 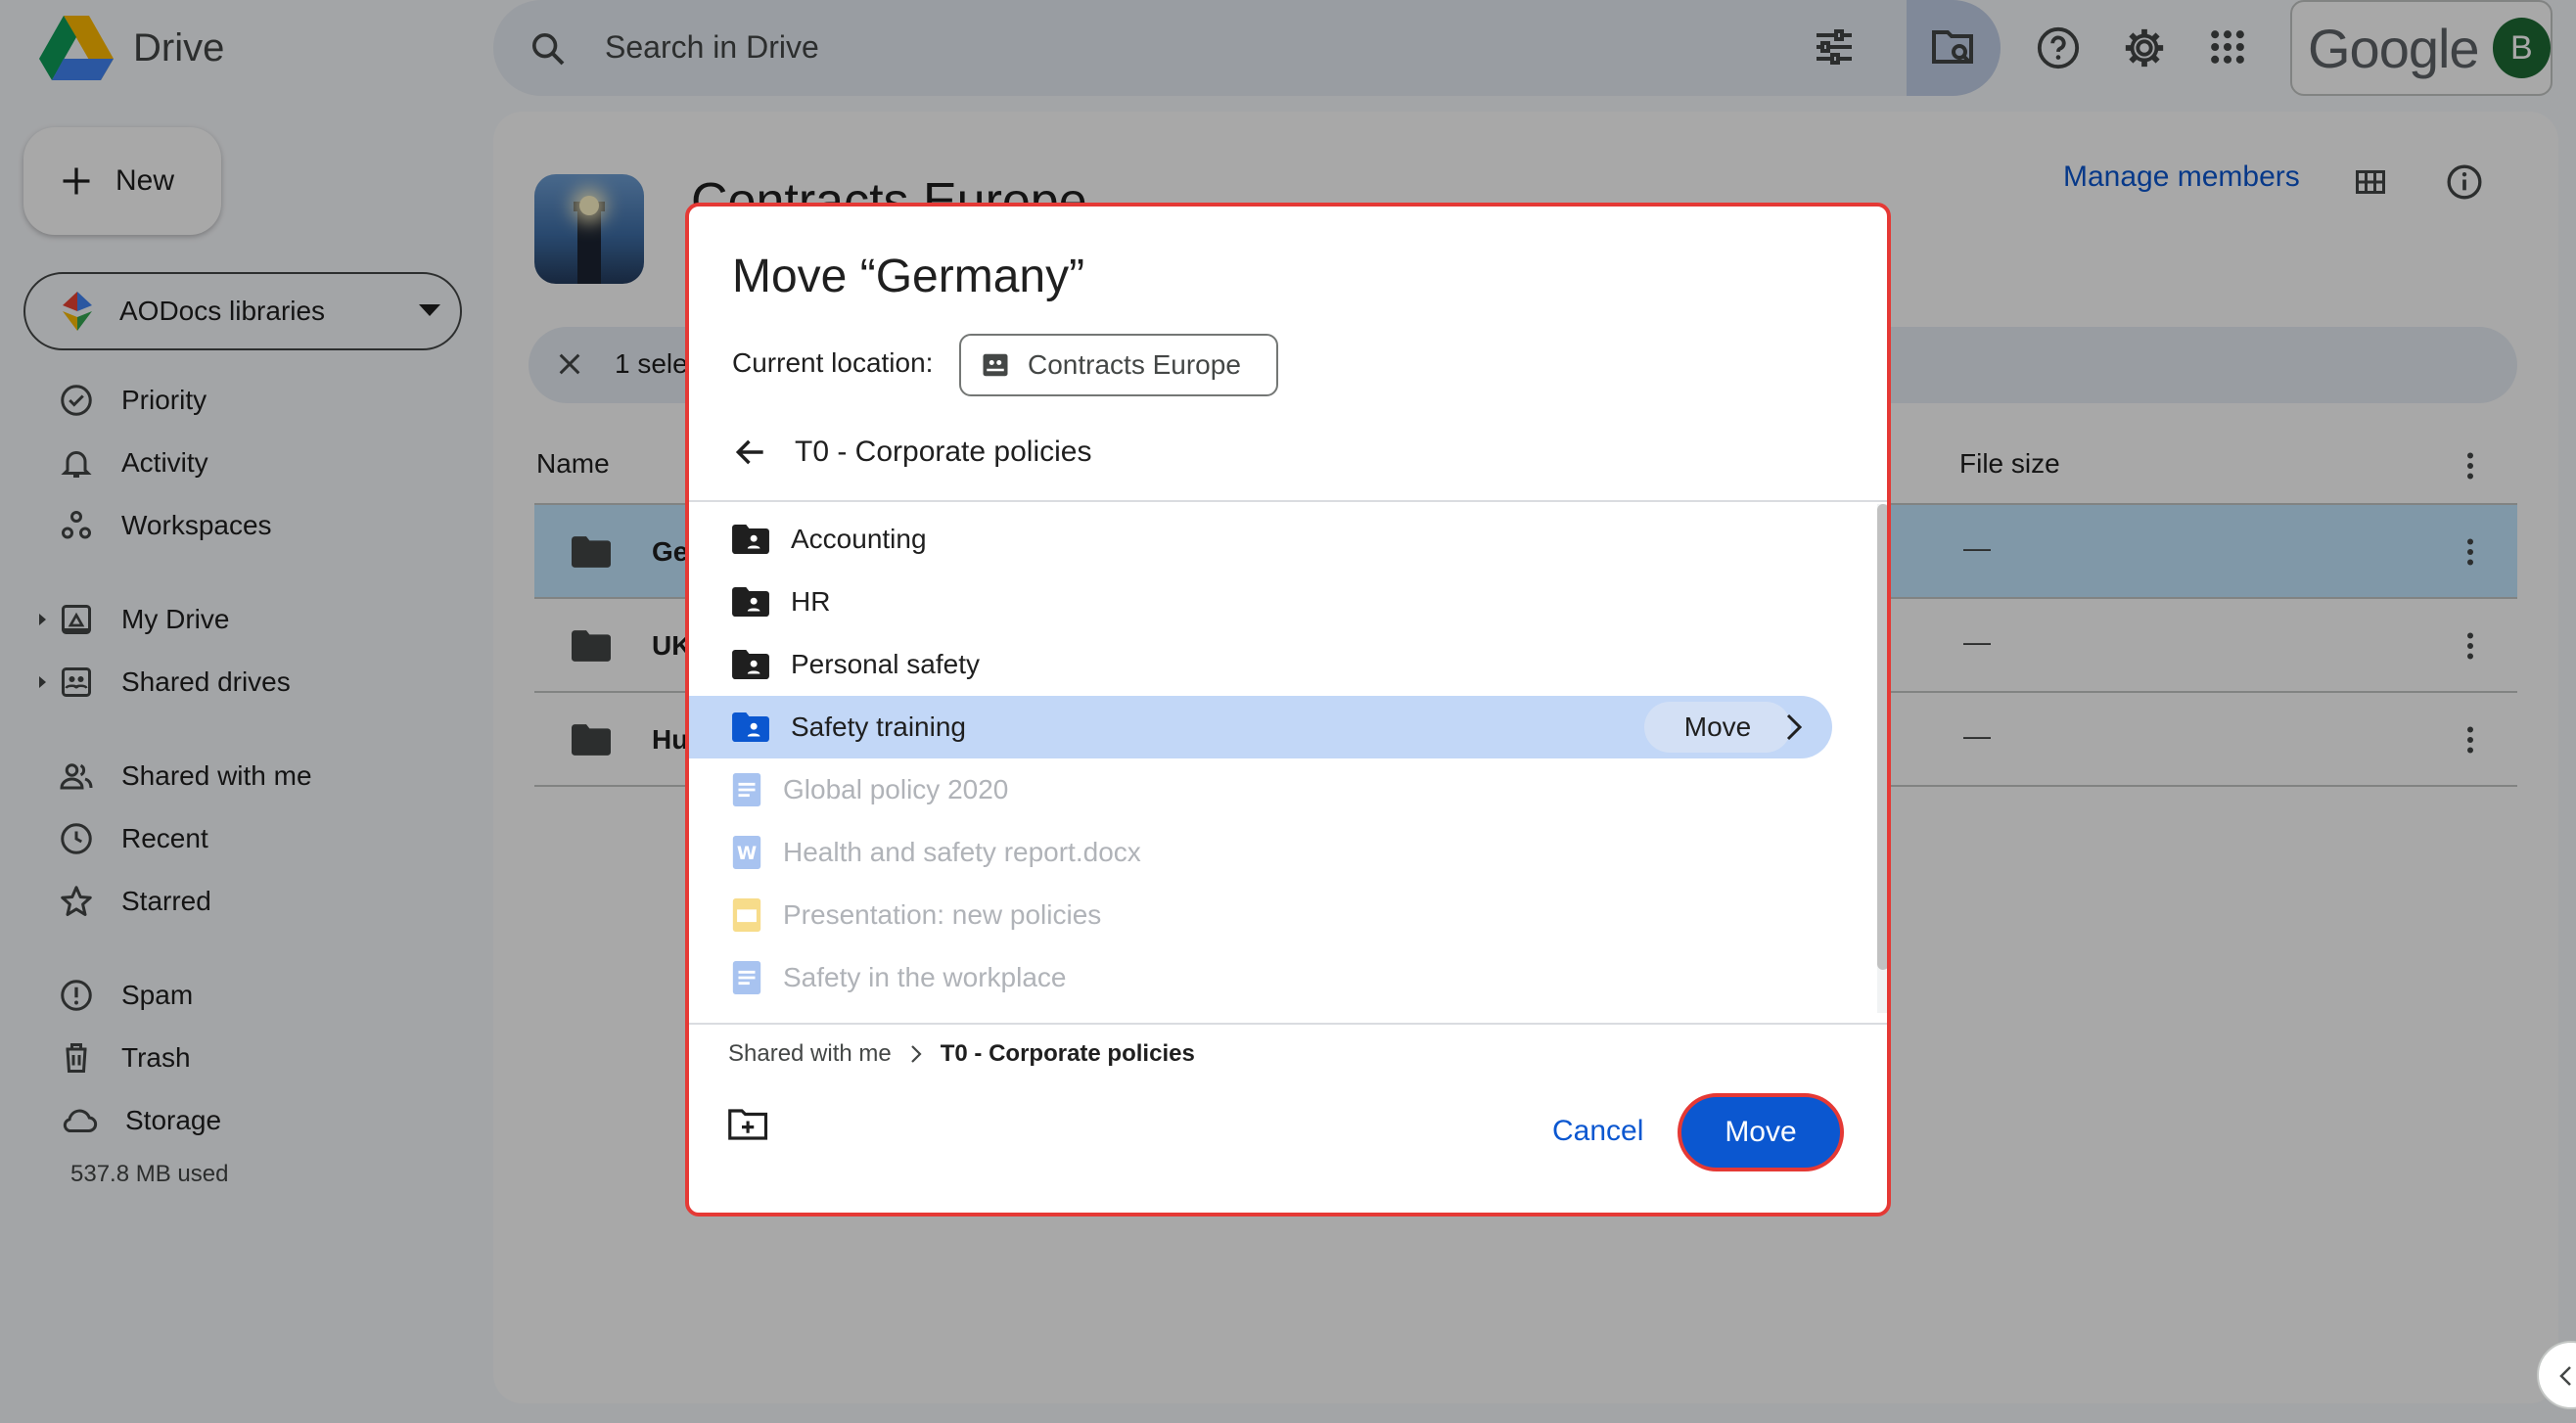 What do you see at coordinates (1134, 365) in the screenshot?
I see `current-location-value: Contracts Europe` at bounding box center [1134, 365].